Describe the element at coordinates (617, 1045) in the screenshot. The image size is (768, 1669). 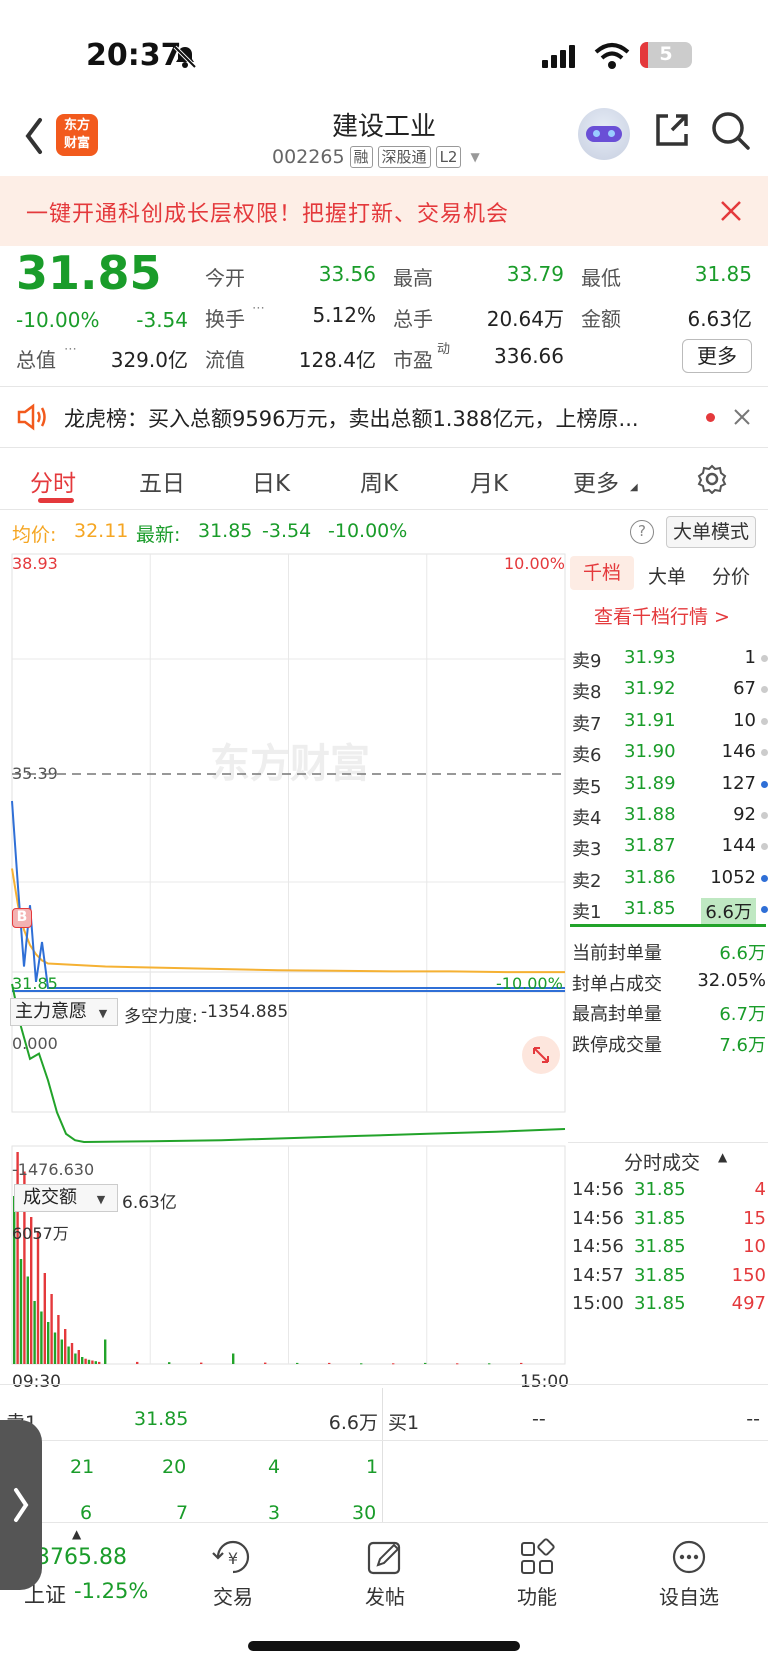
I see `seal-stat-label: 跌停成交量` at that location.